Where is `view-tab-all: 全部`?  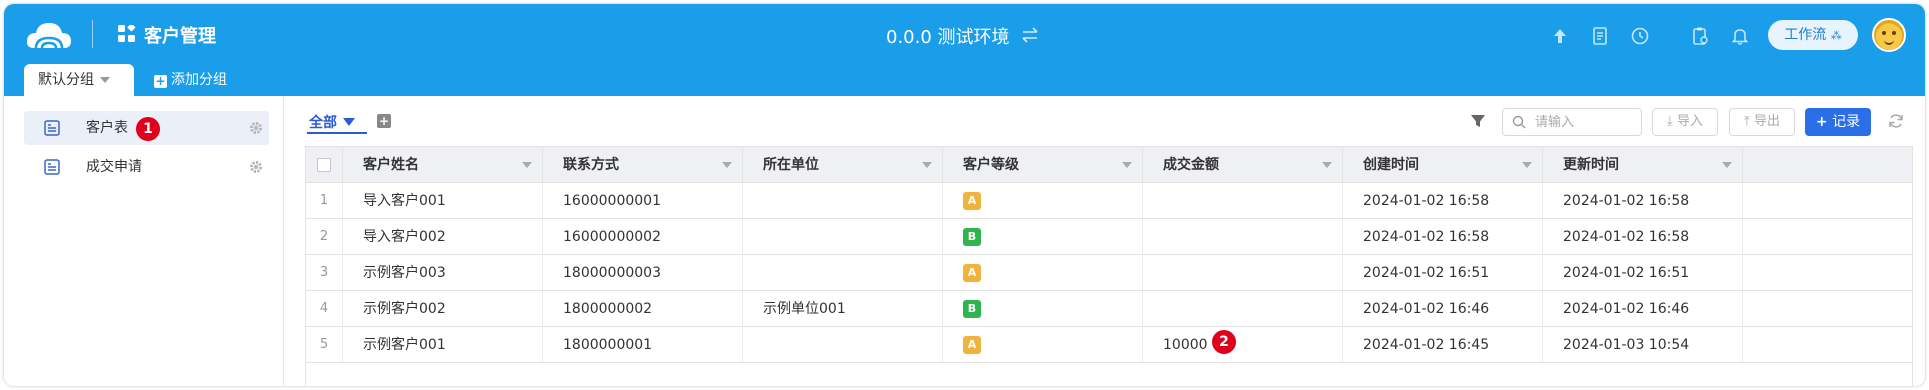
view-tab-all: 全部 is located at coordinates (332, 122).